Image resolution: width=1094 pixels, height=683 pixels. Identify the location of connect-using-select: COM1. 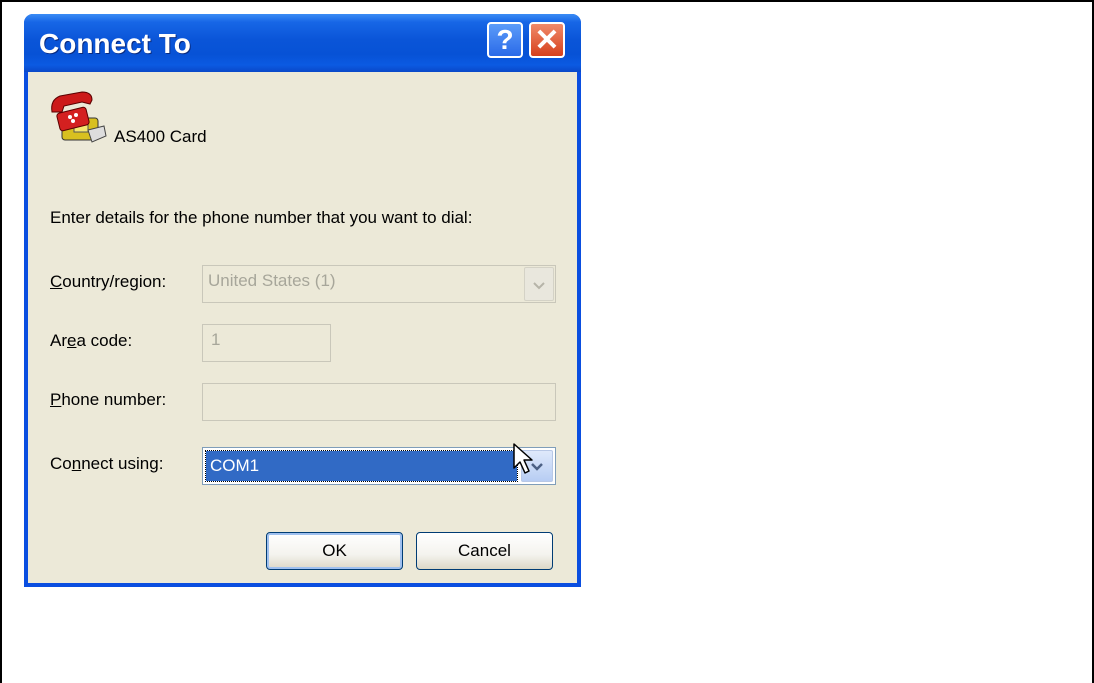
(379, 466).